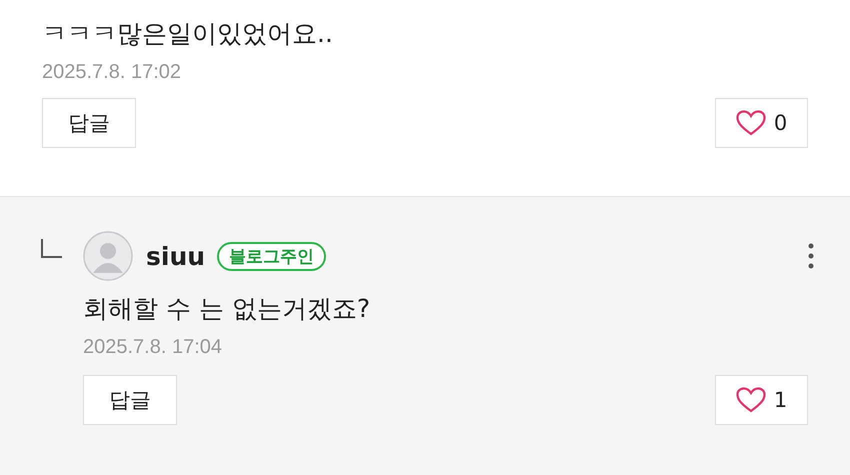  Describe the element at coordinates (176, 256) in the screenshot. I see `author-name: siuu` at that location.